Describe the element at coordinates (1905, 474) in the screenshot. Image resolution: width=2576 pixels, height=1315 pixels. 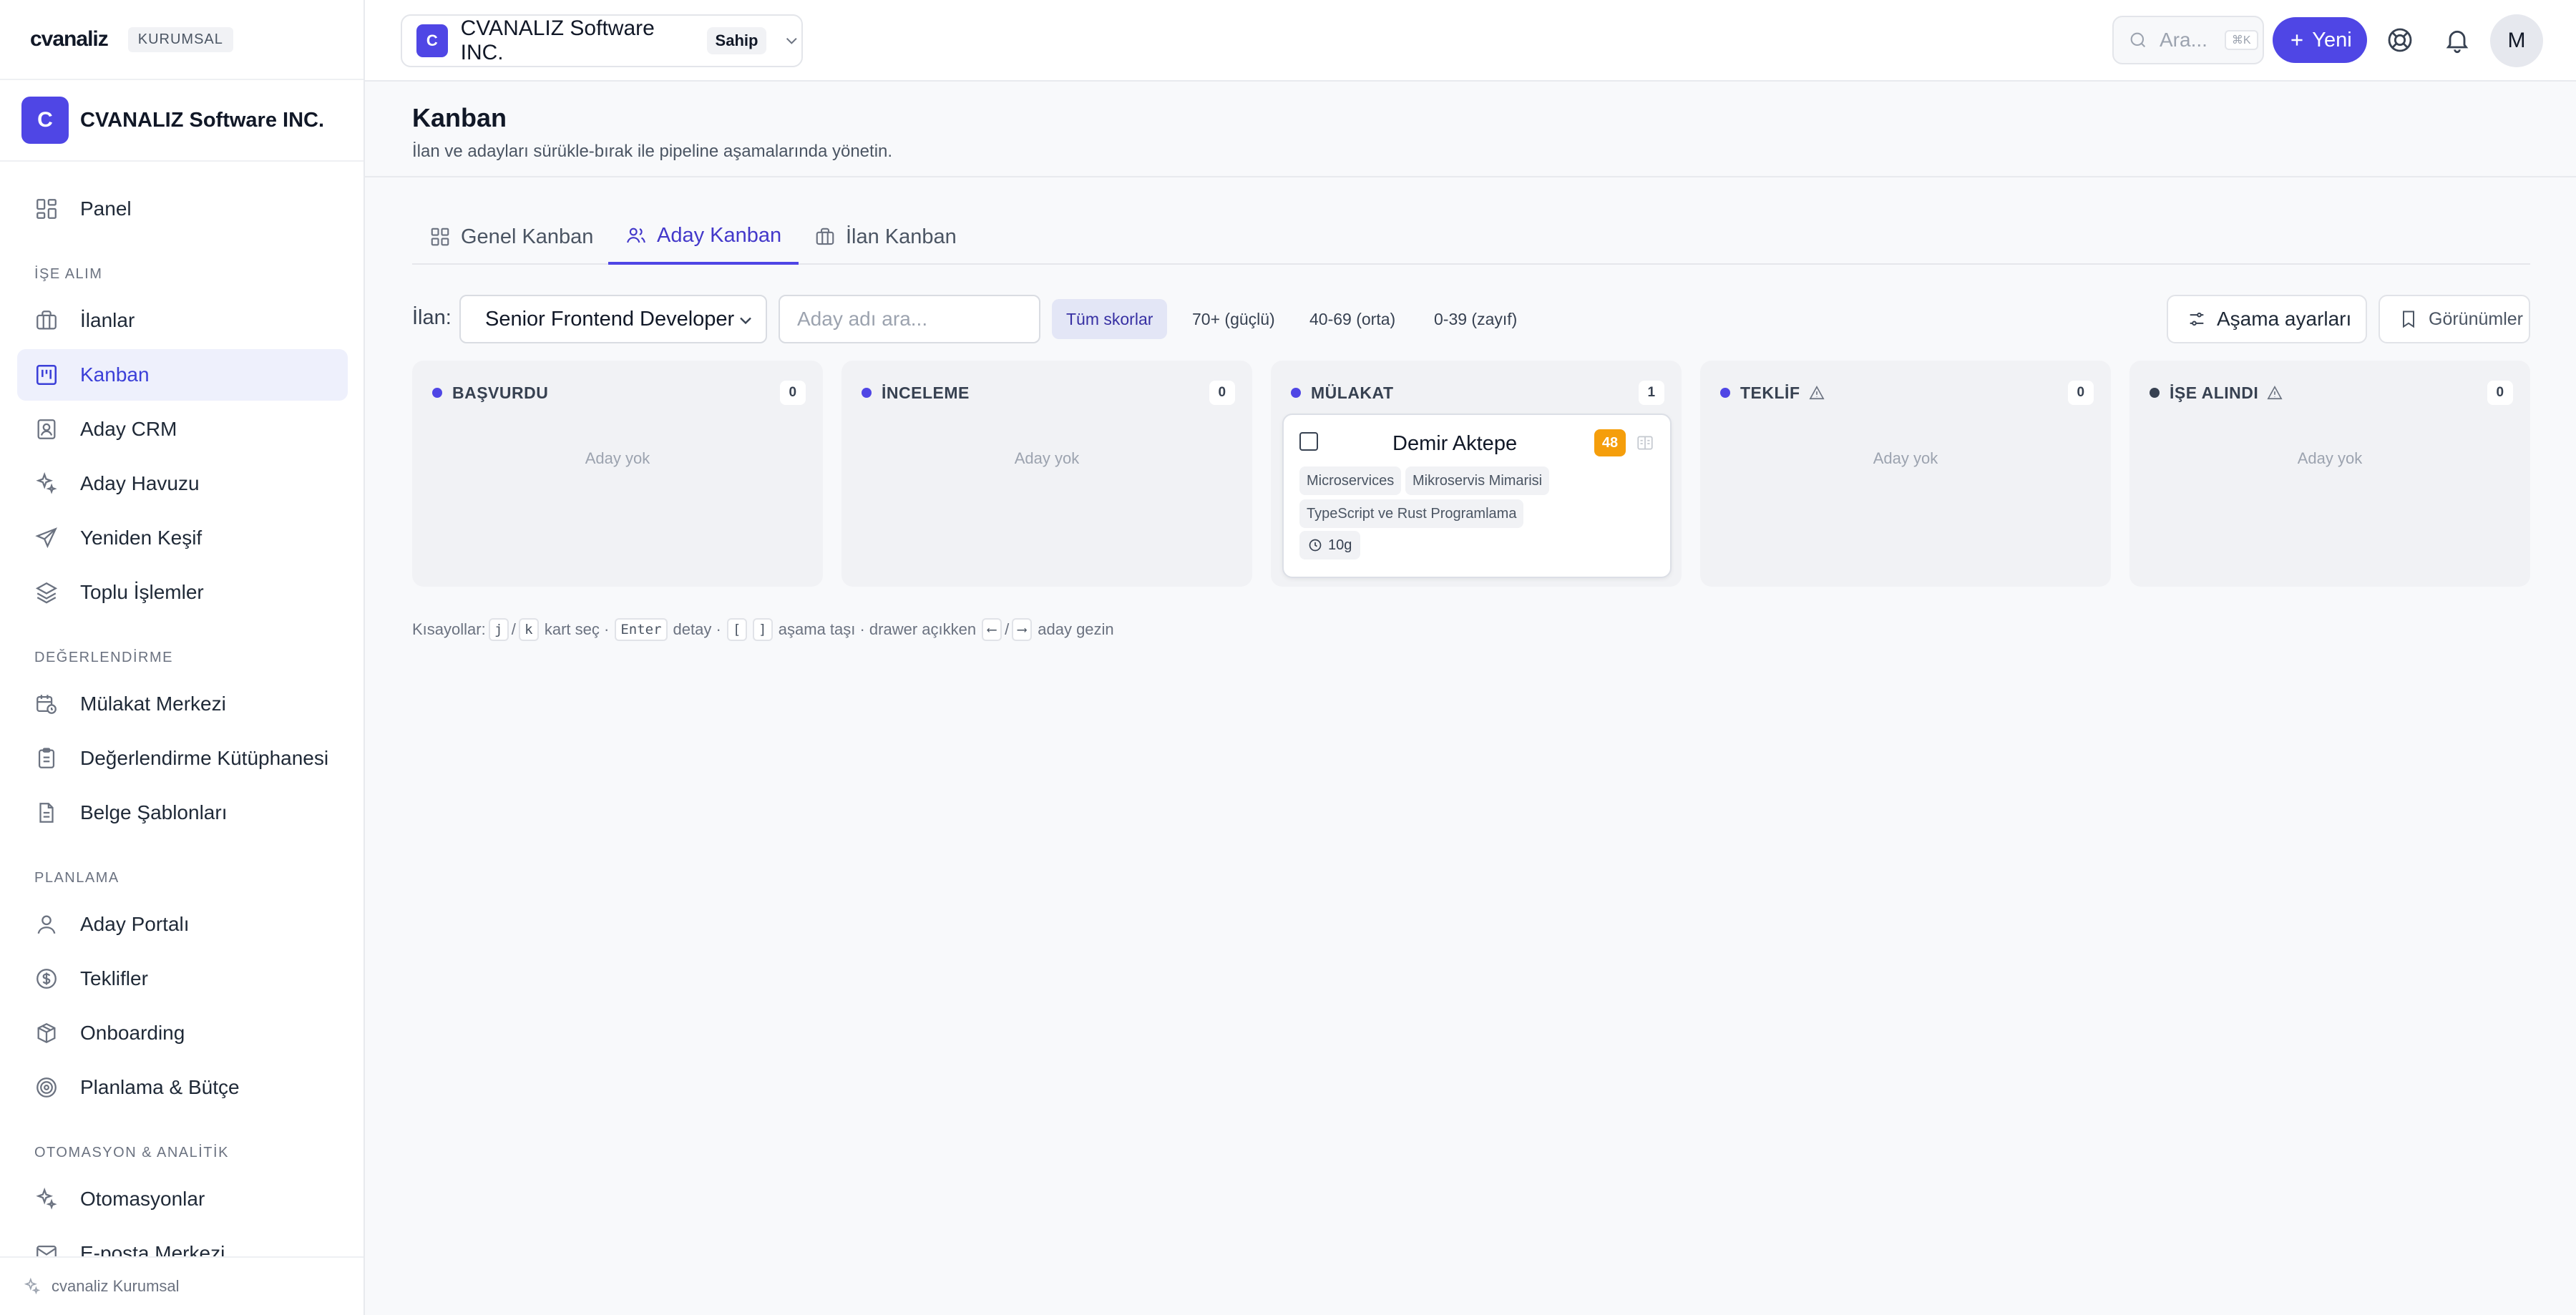
I see `kanban-column-teklif: TEKLİF 0 Aday yok` at that location.